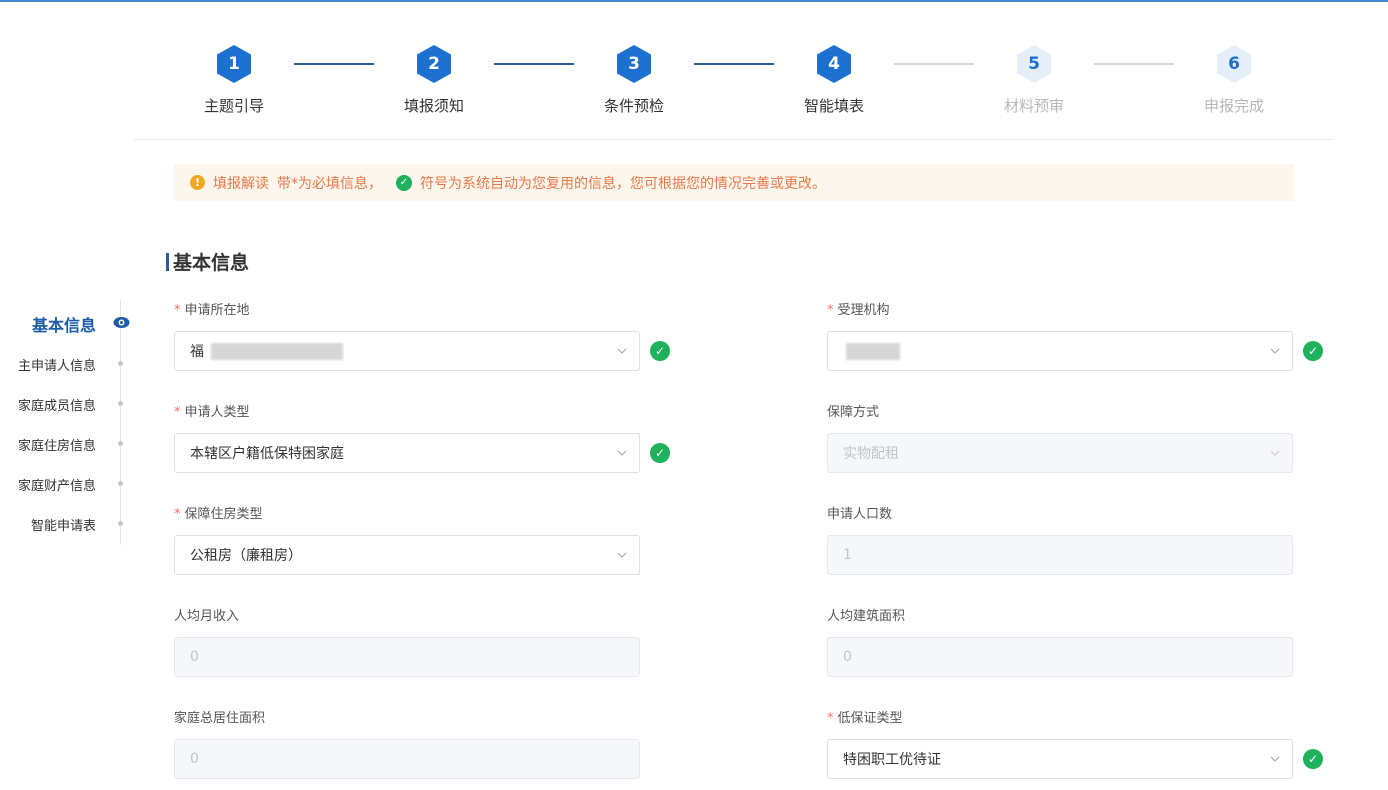 The height and width of the screenshot is (790, 1388). Describe the element at coordinates (1033, 106) in the screenshot. I see `step-label: 材料预审` at that location.